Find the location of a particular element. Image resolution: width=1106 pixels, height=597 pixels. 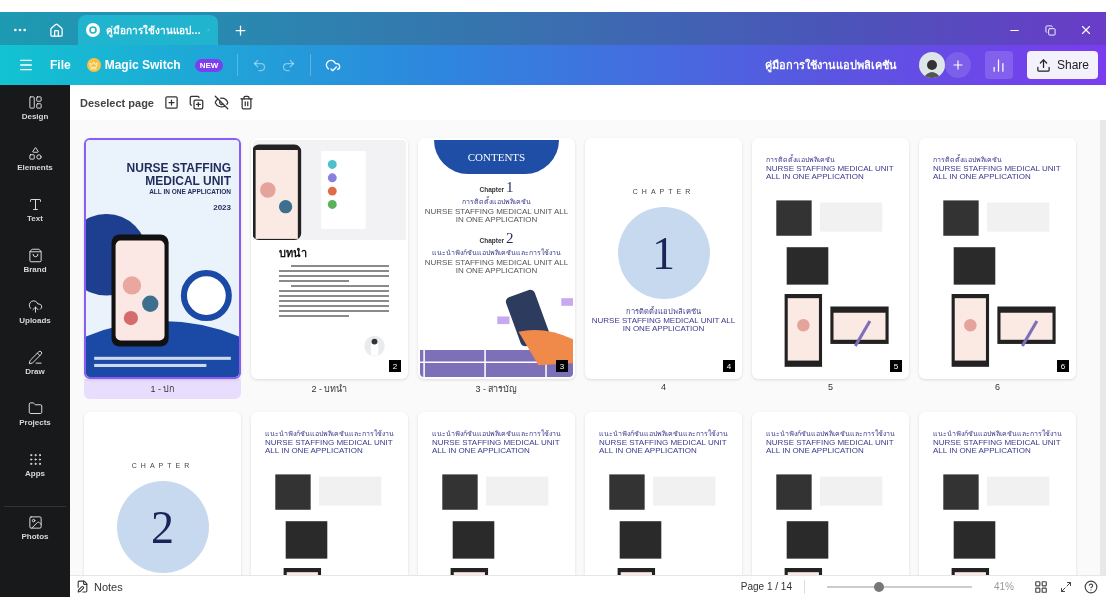

page-indicator: Page 1 / 14 is located at coordinates (766, 586).